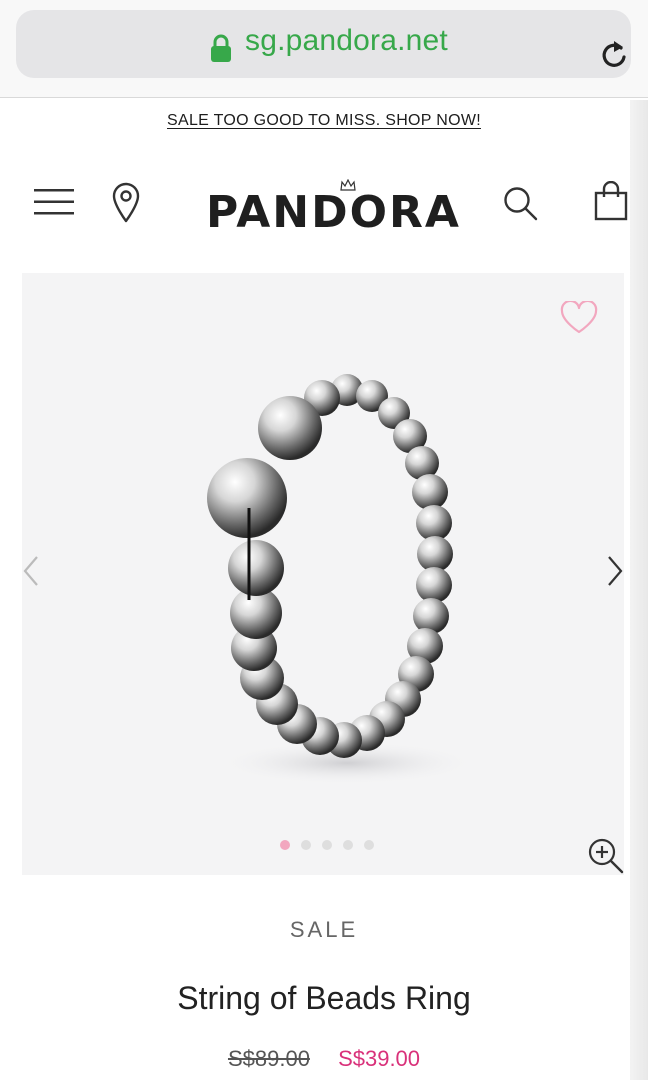 The height and width of the screenshot is (1080, 648). Describe the element at coordinates (126, 202) in the screenshot. I see `location-pin-icon` at that location.